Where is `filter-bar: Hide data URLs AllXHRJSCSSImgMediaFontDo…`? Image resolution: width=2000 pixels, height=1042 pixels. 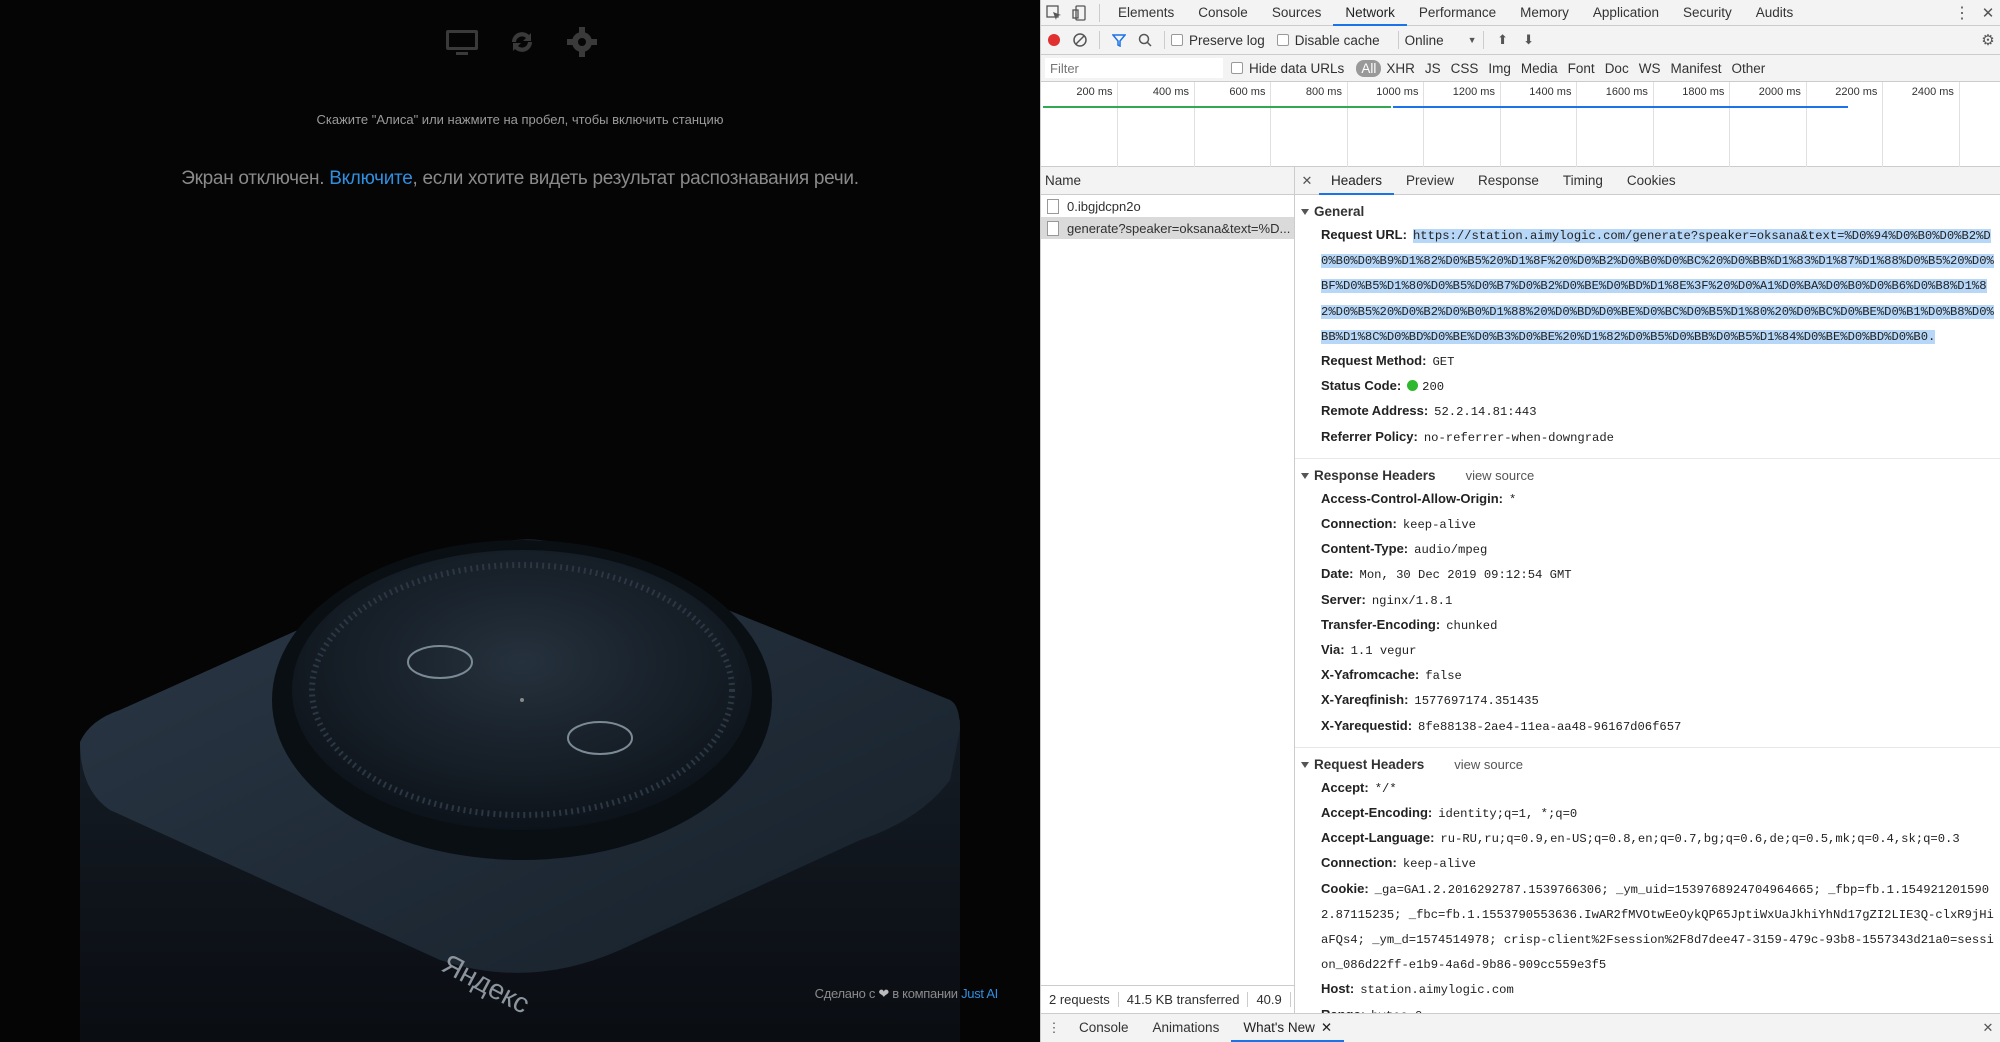
filter-bar: Hide data URLs AllXHRJSCSSImgMediaFontDo… is located at coordinates (1520, 68).